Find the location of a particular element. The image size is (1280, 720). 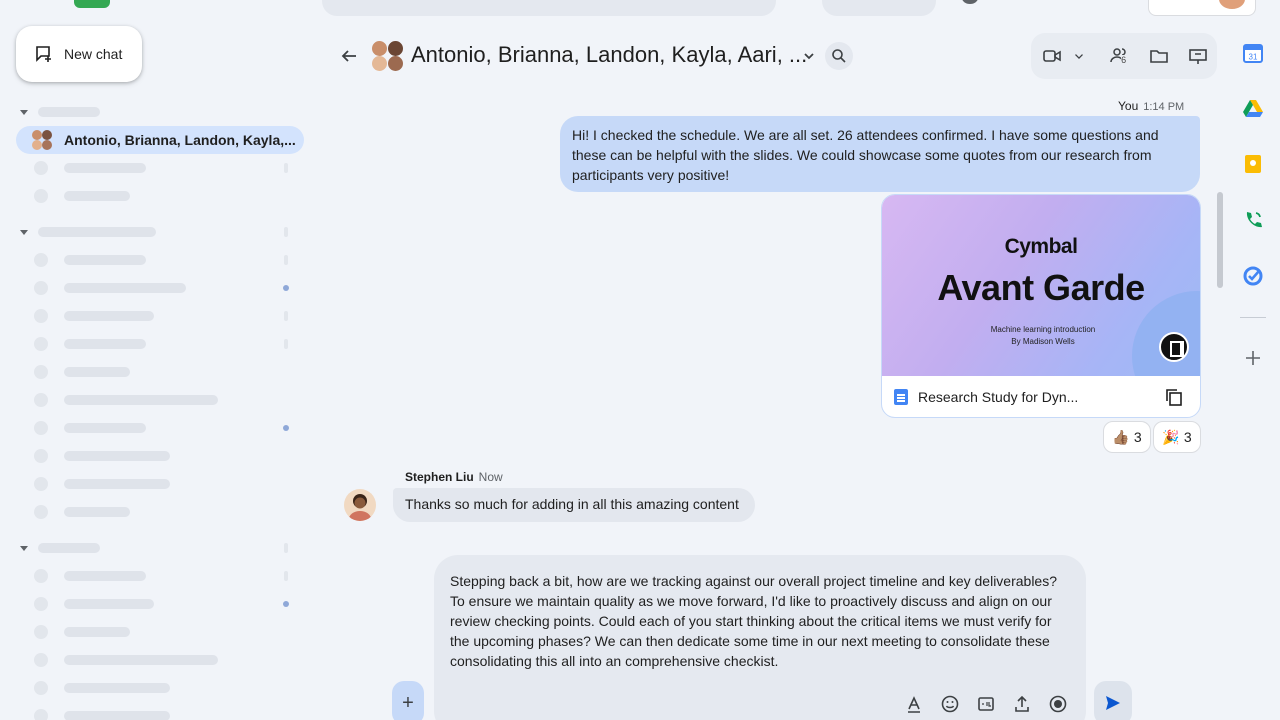

person-avatar-icon is located at coordinates (360, 507).